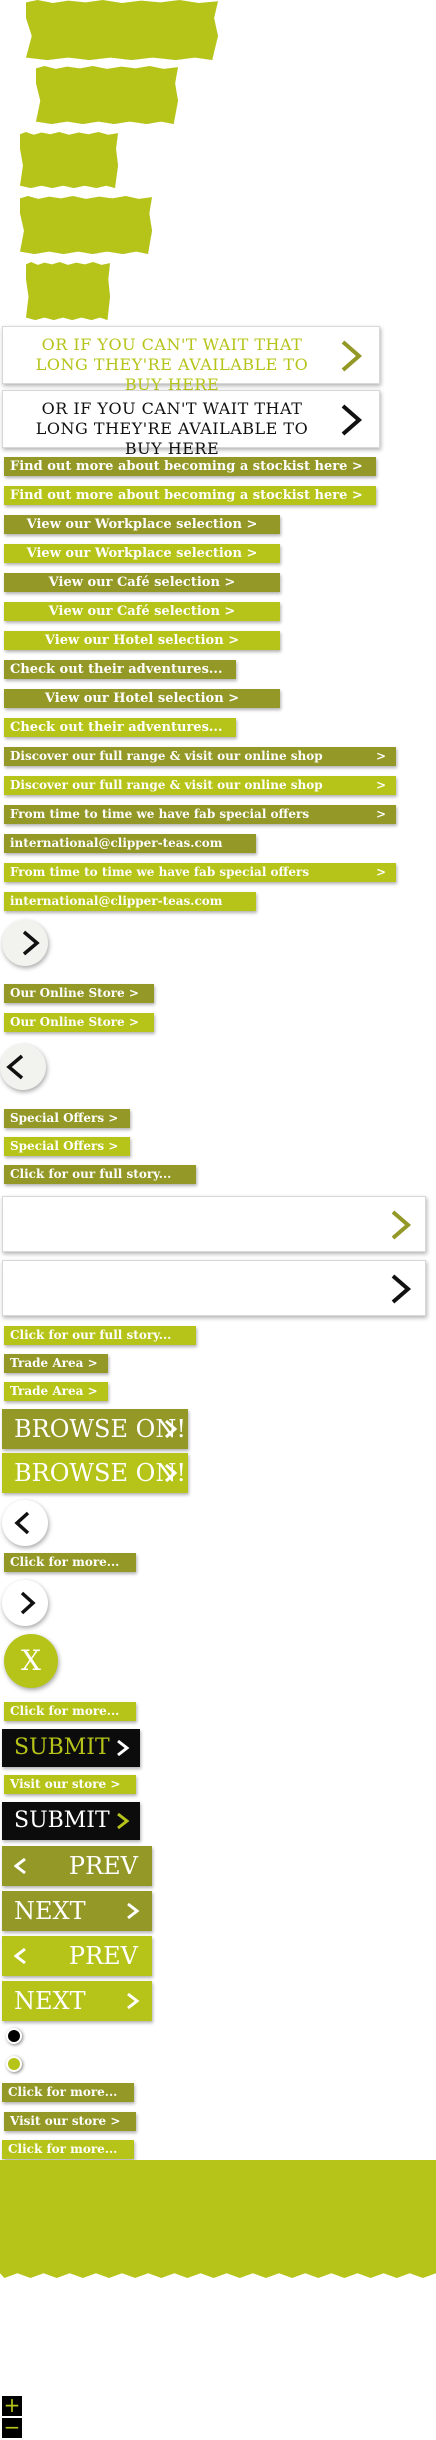 The height and width of the screenshot is (2440, 436). Describe the element at coordinates (31, 1661) in the screenshot. I see `close-button: X` at that location.